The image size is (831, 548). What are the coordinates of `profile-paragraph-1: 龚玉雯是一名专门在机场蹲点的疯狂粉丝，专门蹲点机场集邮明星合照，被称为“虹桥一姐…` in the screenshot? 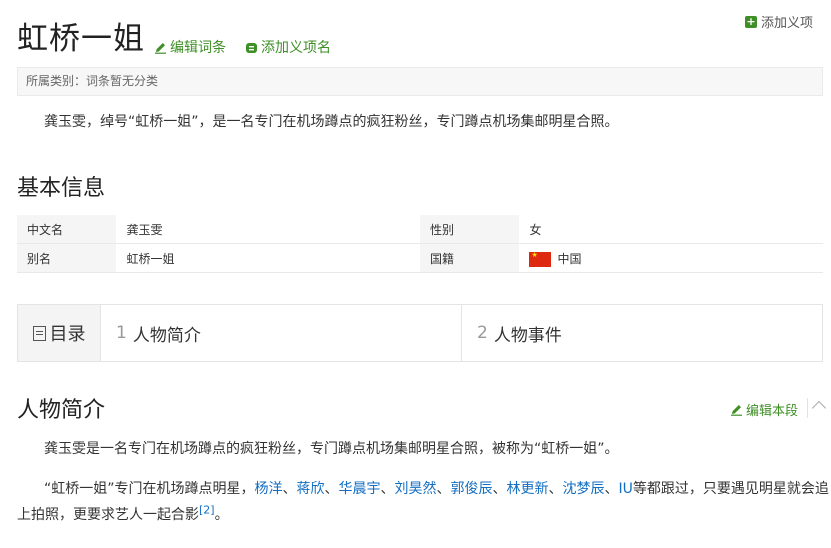 It's located at (331, 449).